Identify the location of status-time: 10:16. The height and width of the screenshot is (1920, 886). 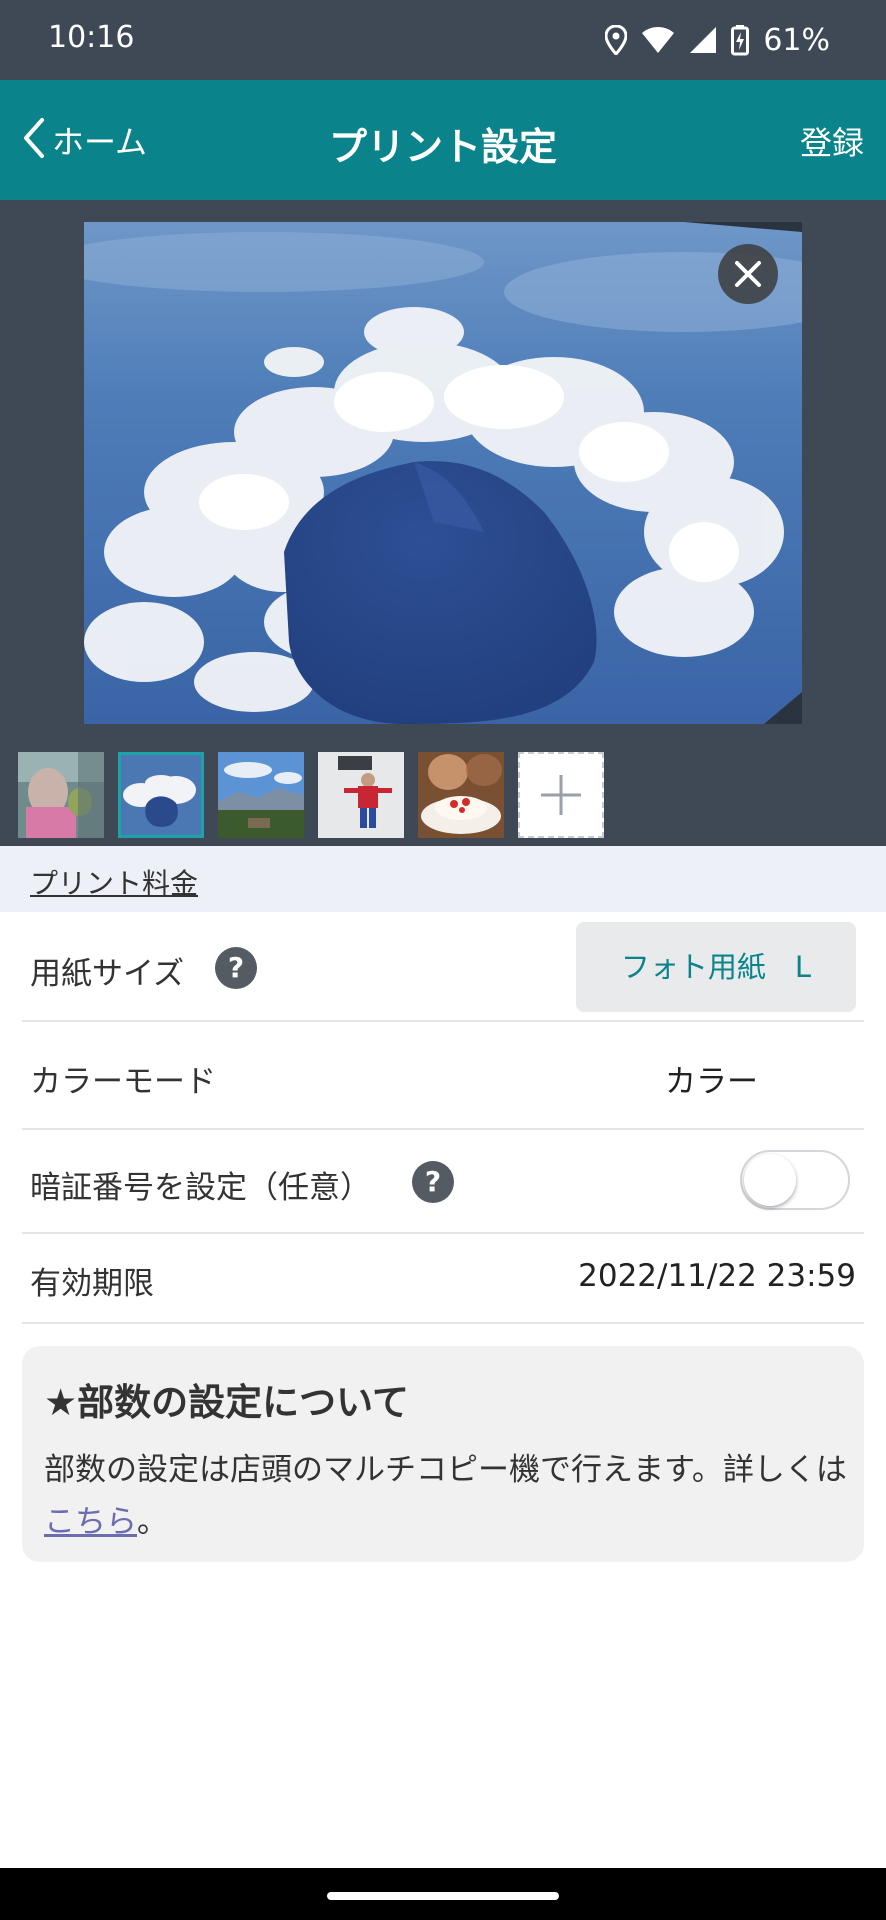
(91, 37).